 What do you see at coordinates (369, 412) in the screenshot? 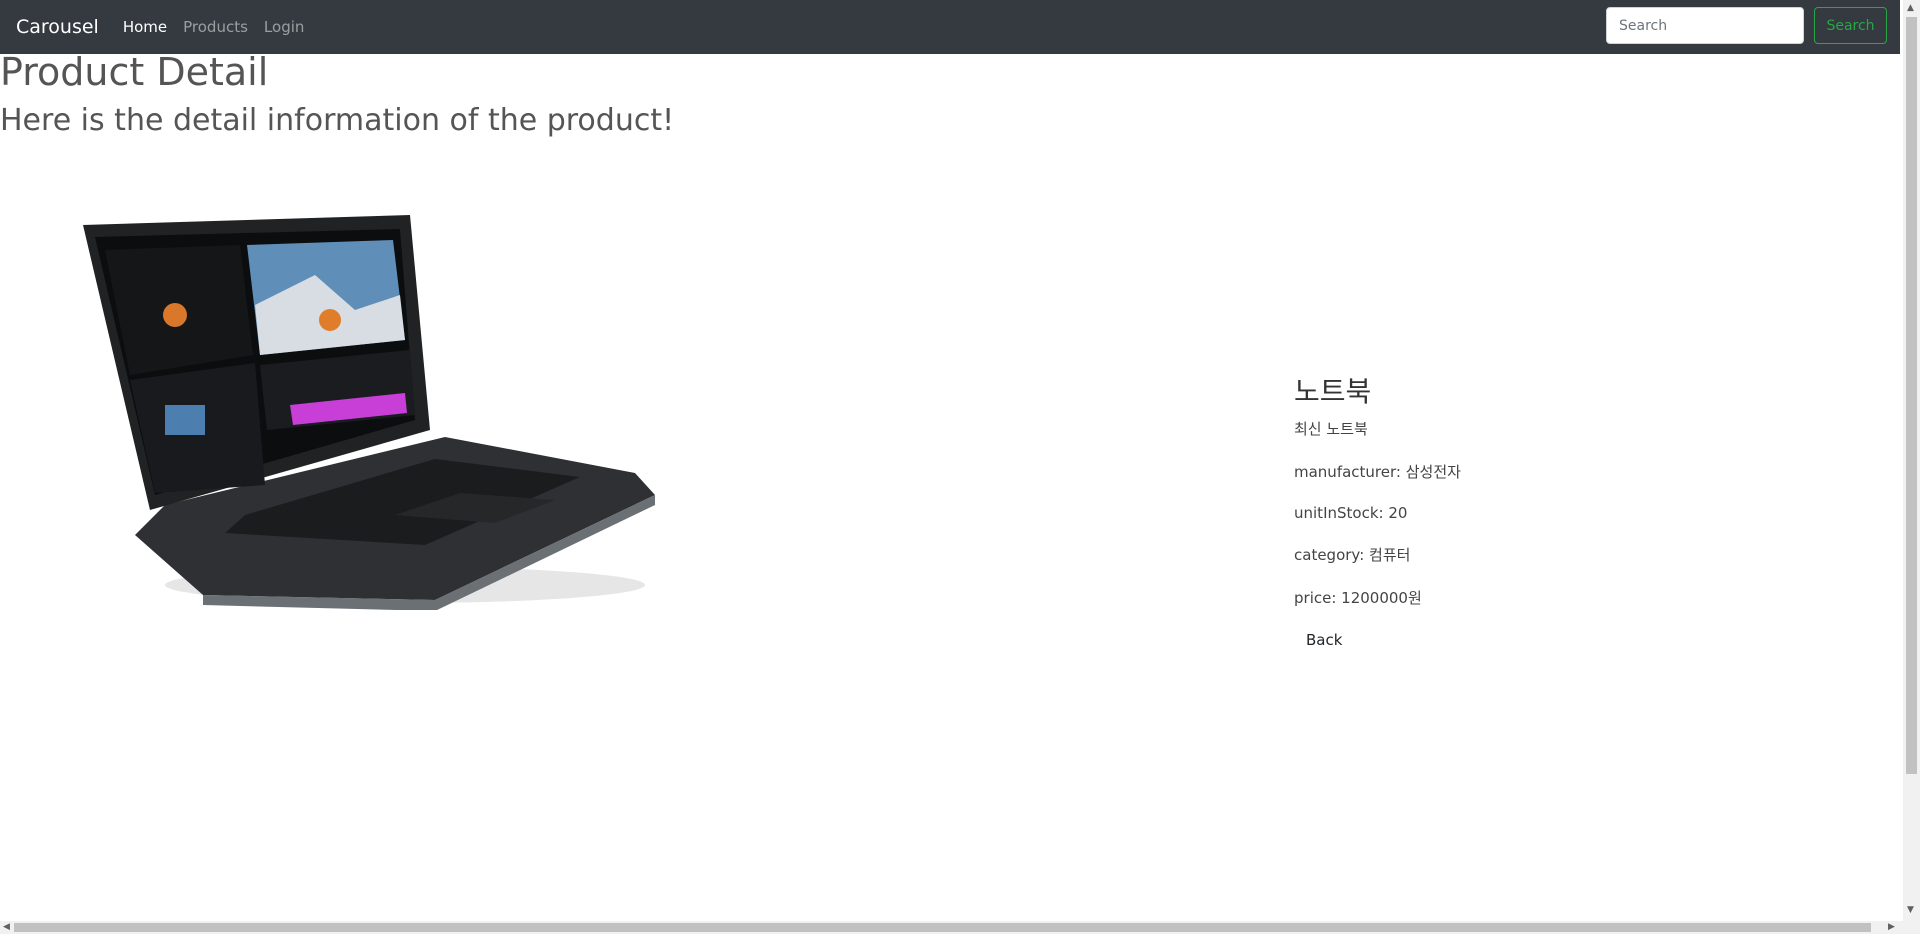
I see `product-image` at bounding box center [369, 412].